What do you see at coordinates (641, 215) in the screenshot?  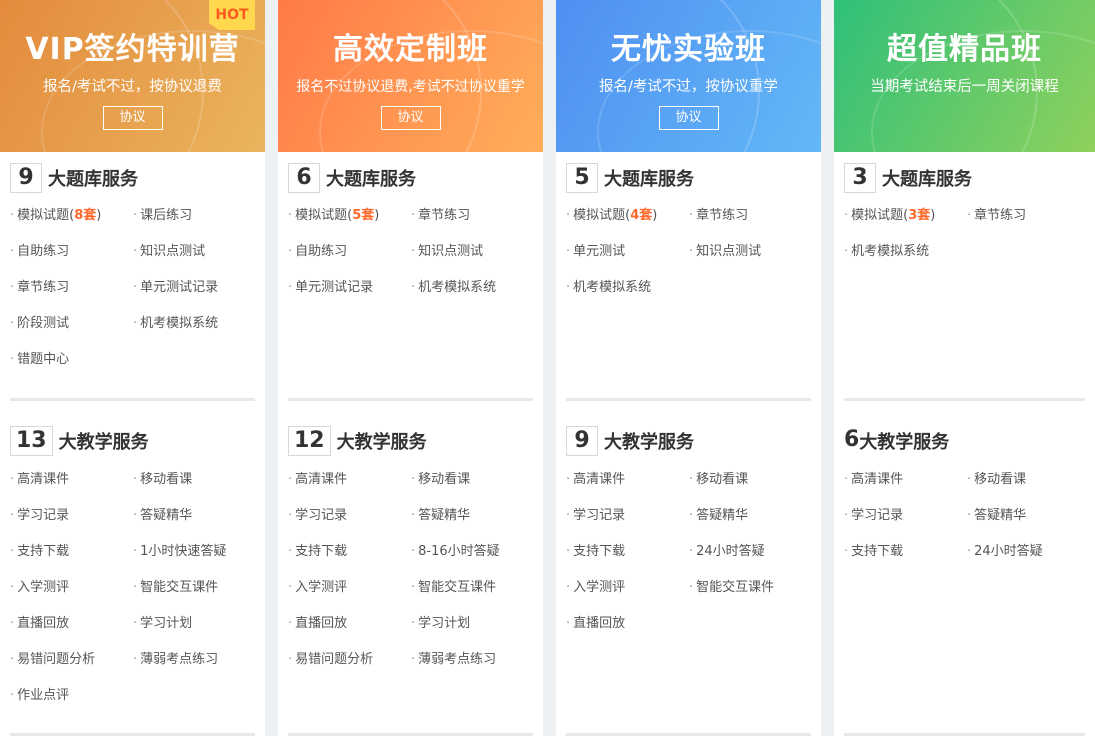 I see `set-count: 4套` at bounding box center [641, 215].